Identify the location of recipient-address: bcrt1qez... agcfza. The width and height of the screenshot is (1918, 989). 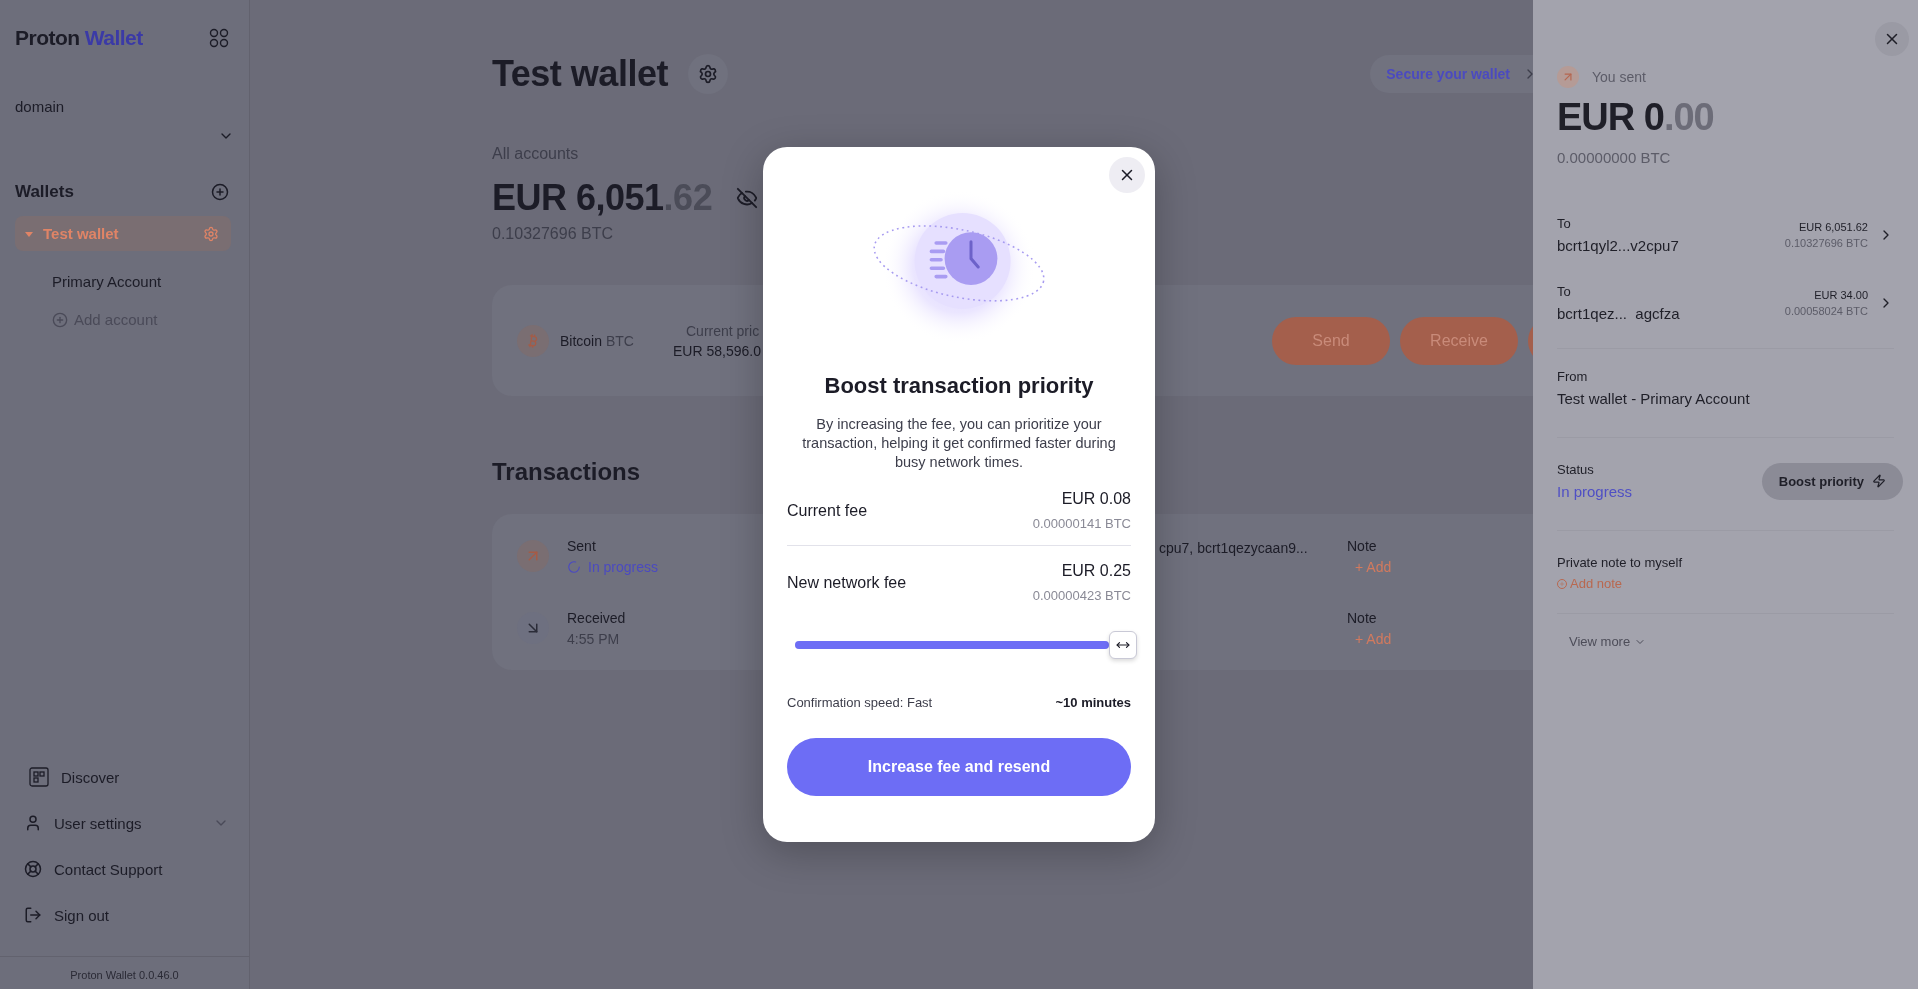
(1619, 313).